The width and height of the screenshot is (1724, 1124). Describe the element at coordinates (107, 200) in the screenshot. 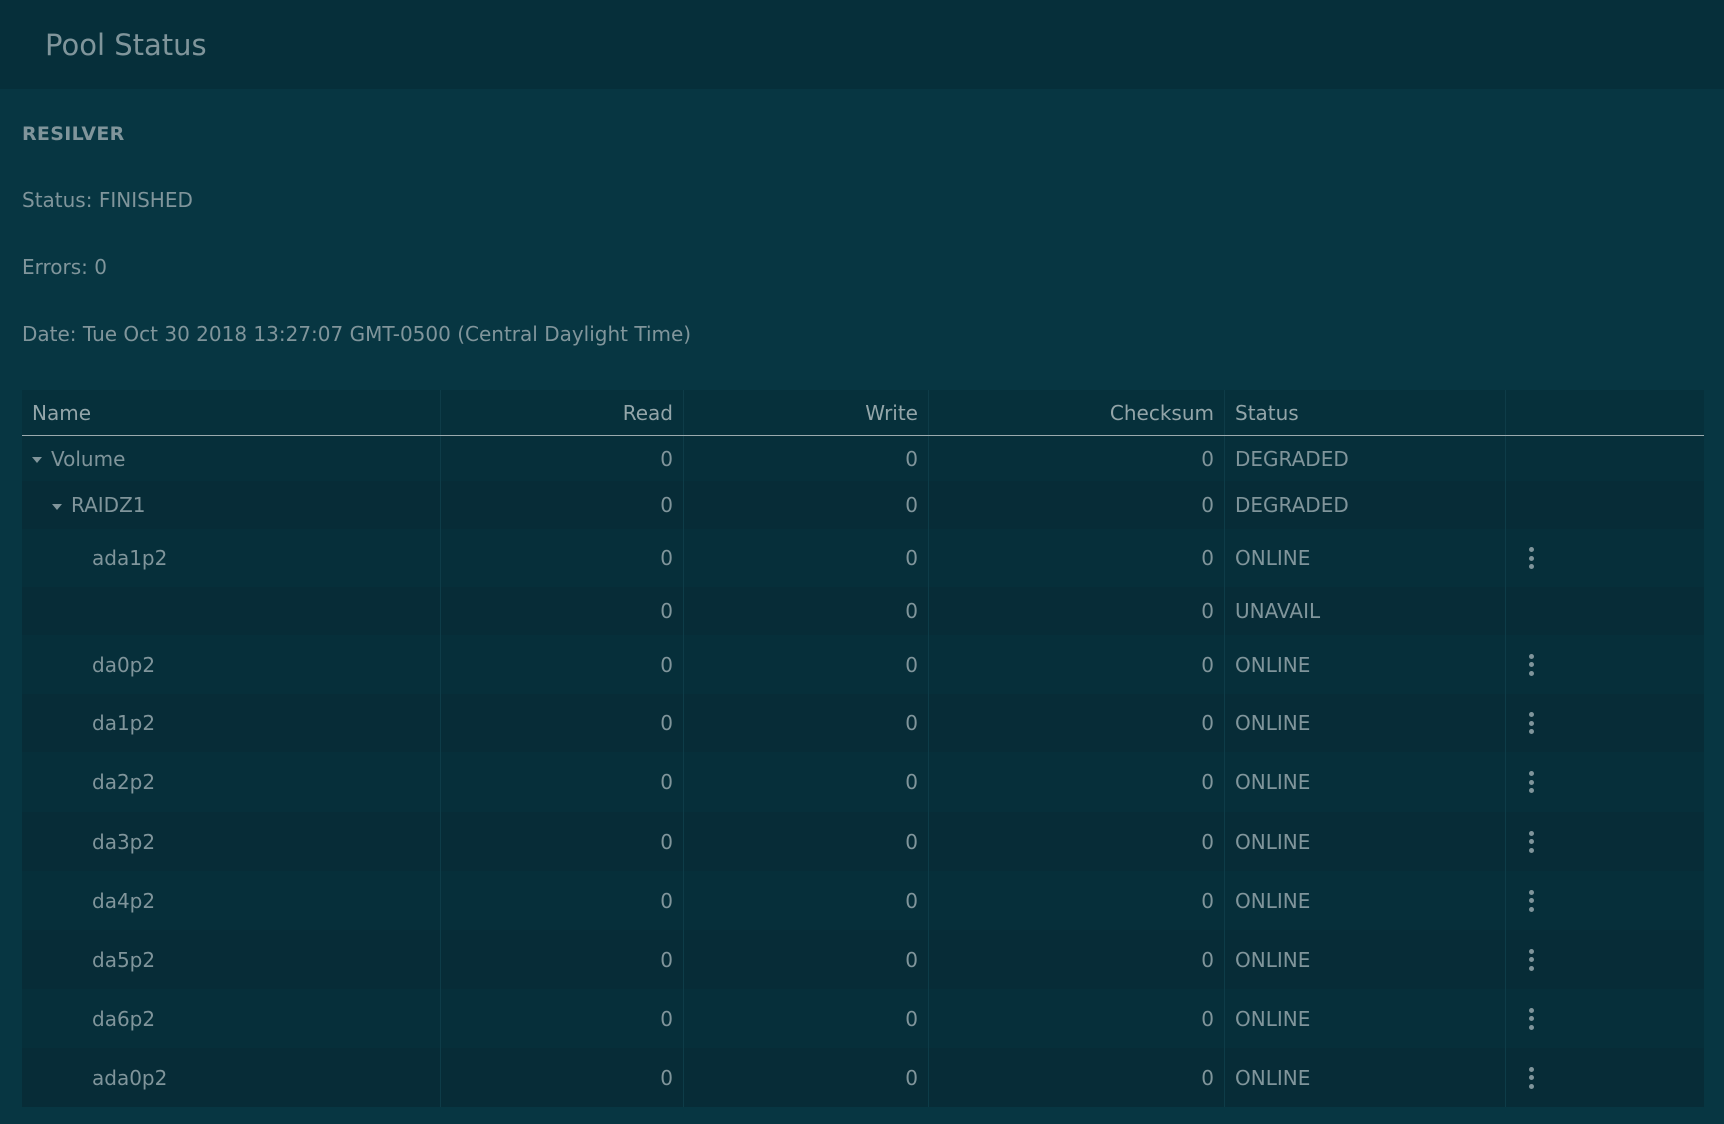

I see `scan-status: Status: FINISHED` at that location.